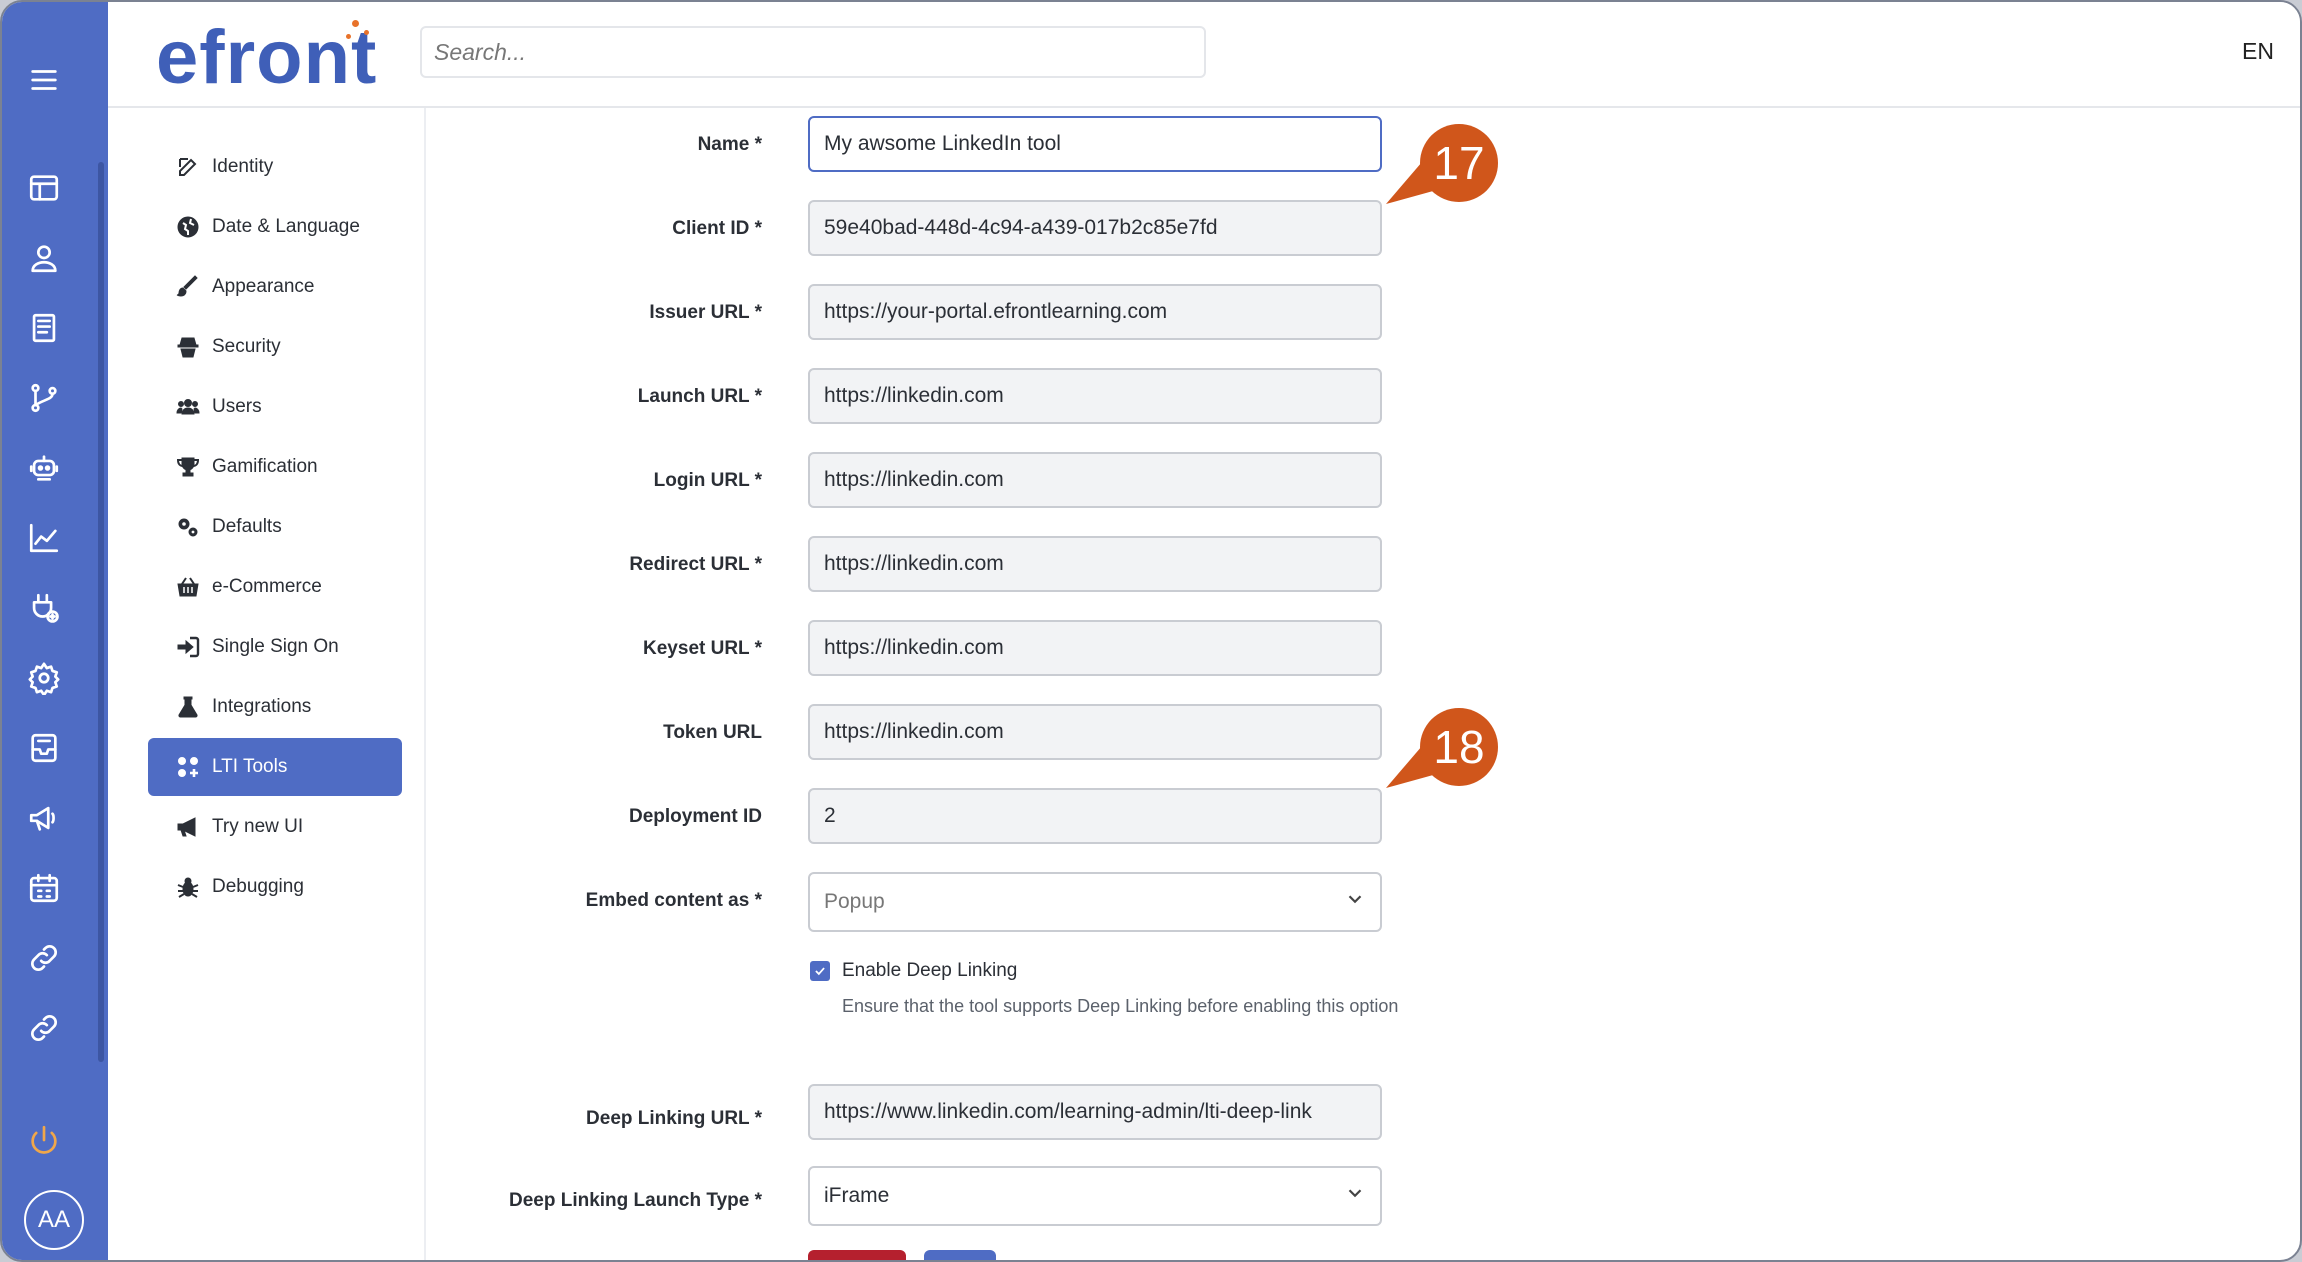 This screenshot has width=2302, height=1262. I want to click on announcements-icon, so click(44, 818).